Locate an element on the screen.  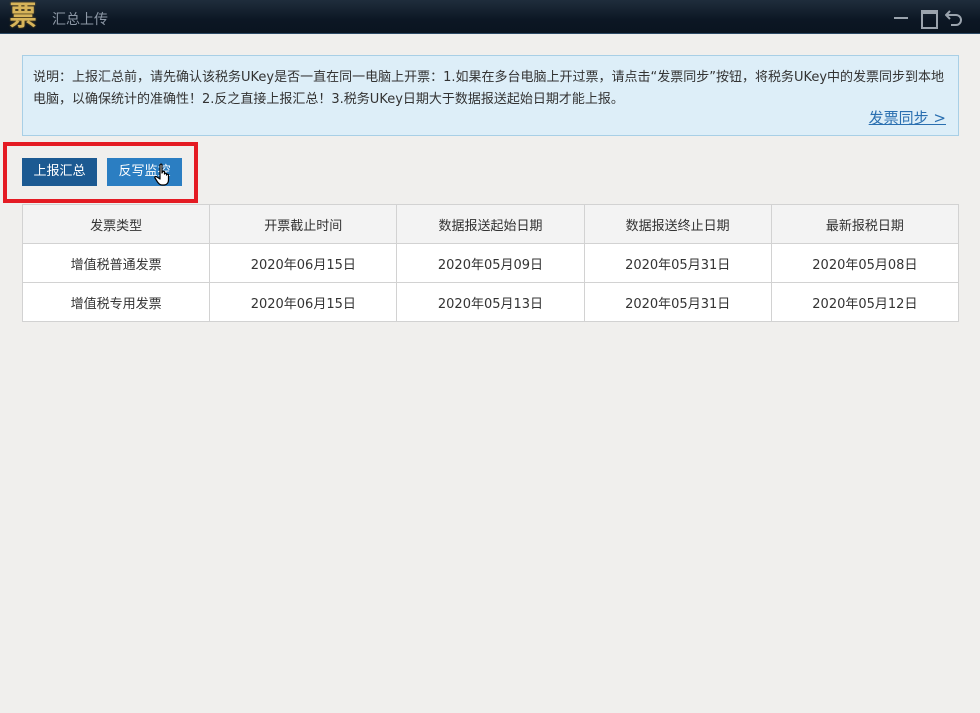
column-header: 发票类型 is located at coordinates (116, 224).